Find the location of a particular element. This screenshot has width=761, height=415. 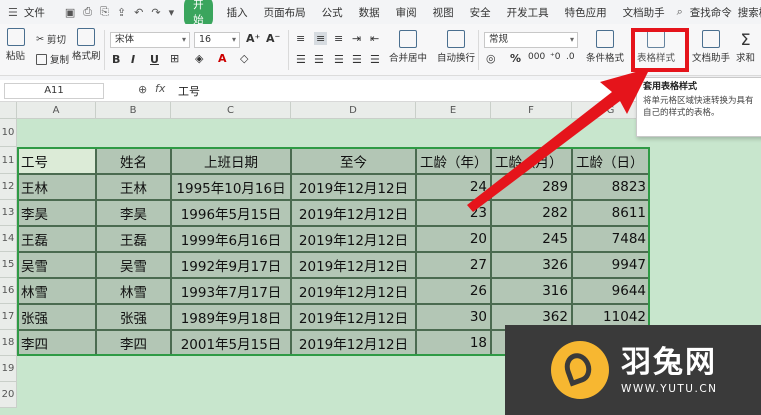

fill-color-icon: ◈ is located at coordinates (199, 58).